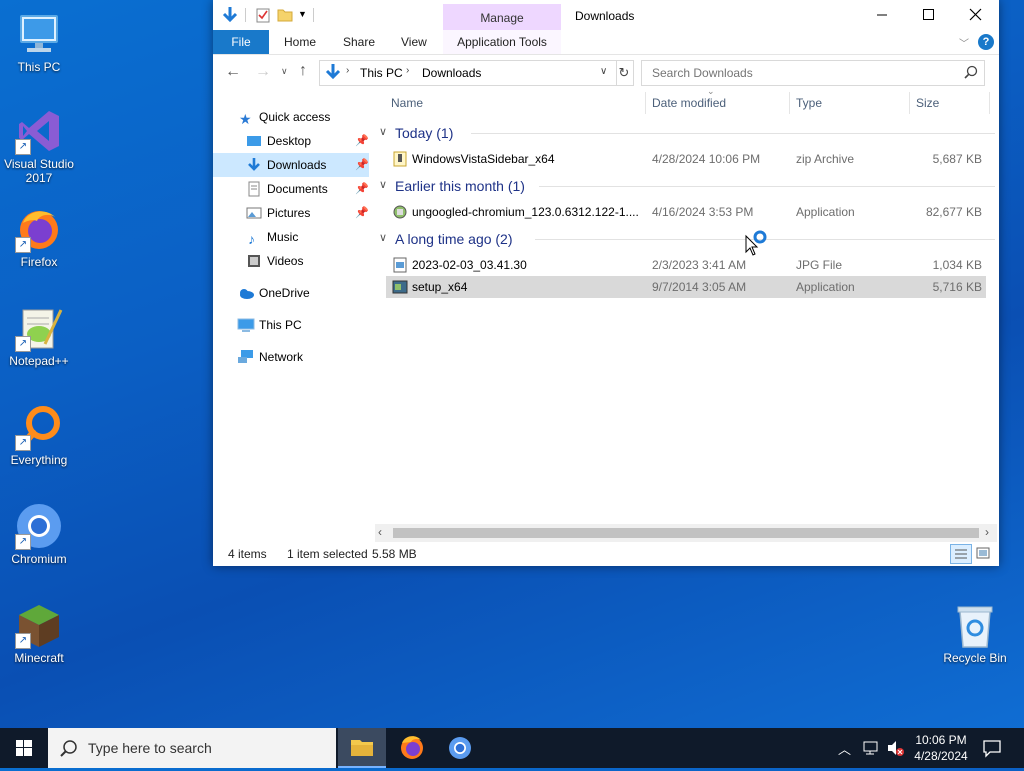 This screenshot has height=771, width=1024. I want to click on file-name: WindowsVistaSidebar_x64, so click(483, 159).